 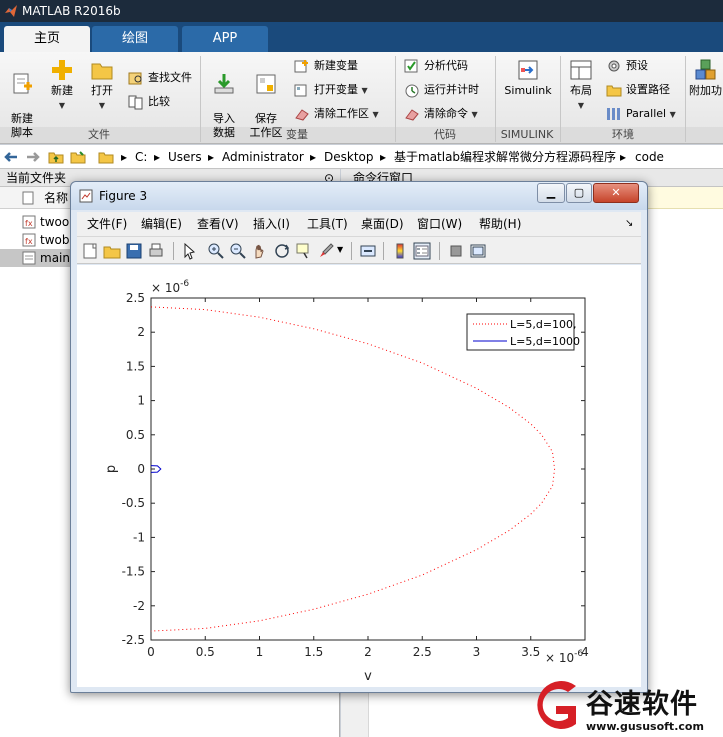 What do you see at coordinates (133, 572) in the screenshot?
I see `y-tick-label: -1.5` at bounding box center [133, 572].